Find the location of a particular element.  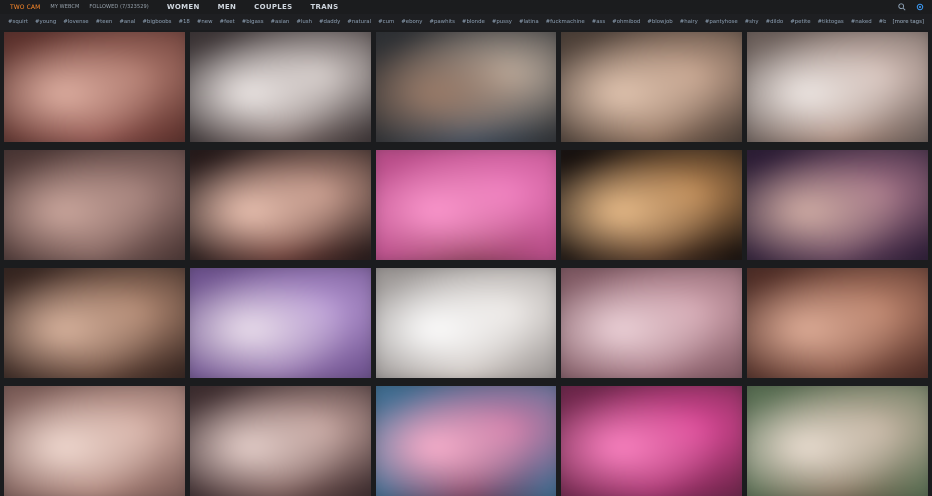

search-icon is located at coordinates (902, 7).